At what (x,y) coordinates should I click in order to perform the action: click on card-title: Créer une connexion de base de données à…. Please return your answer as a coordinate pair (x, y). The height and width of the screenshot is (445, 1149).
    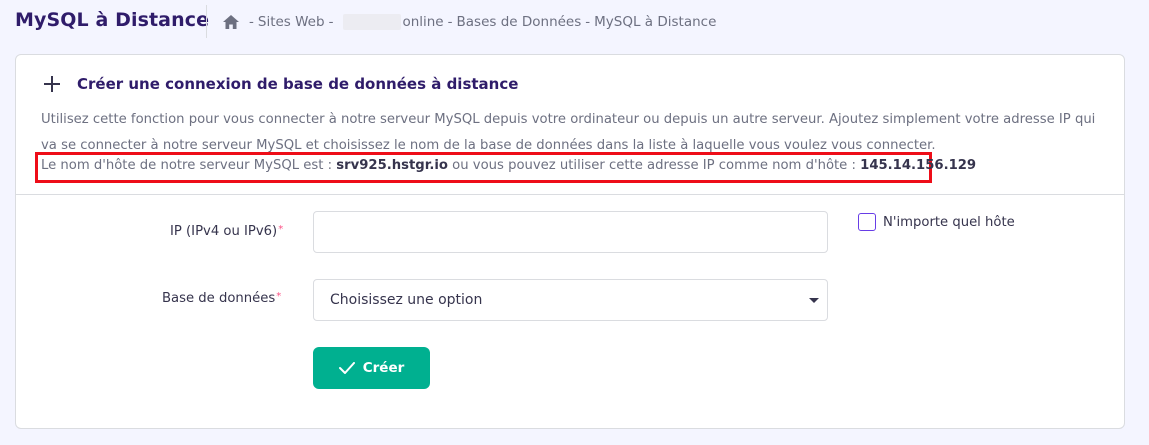
    Looking at the image, I should click on (298, 84).